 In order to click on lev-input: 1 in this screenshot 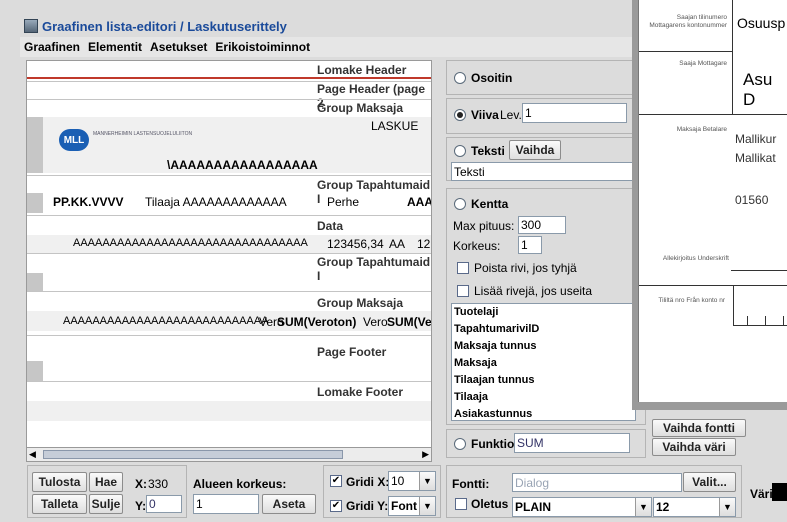, I will do `click(574, 113)`.